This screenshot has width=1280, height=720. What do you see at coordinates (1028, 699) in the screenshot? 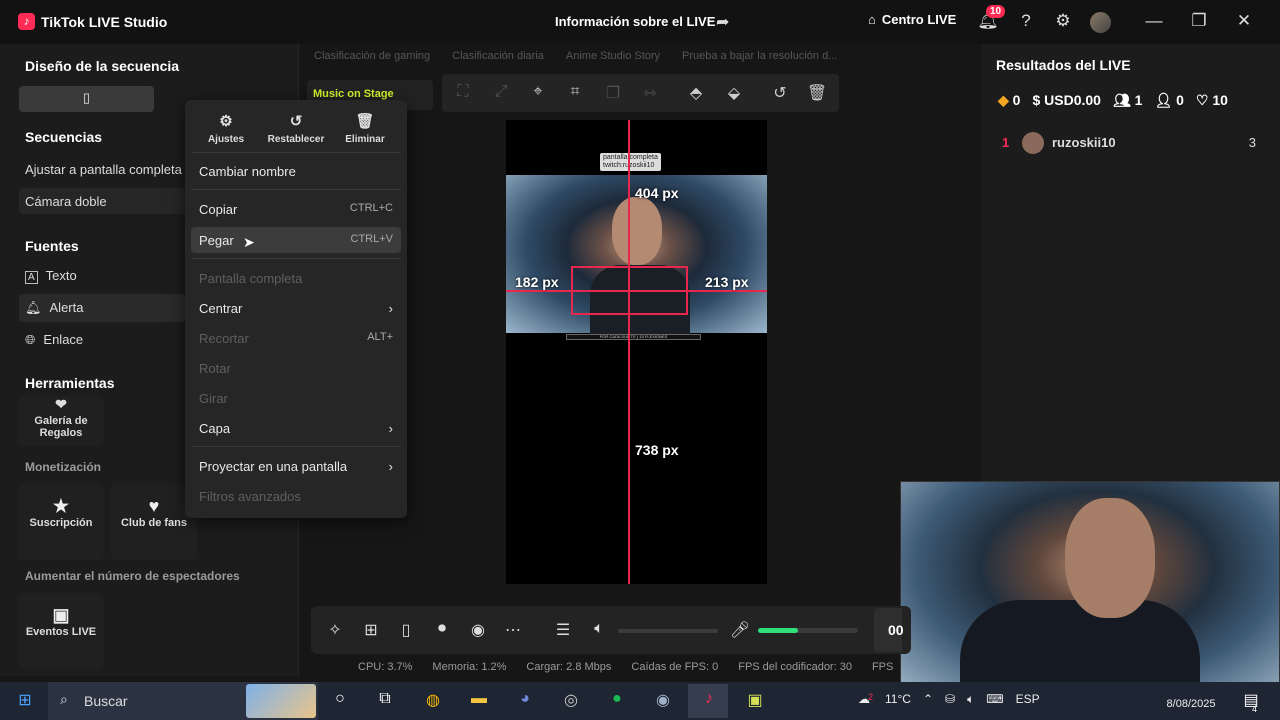
I see `language-indicator: ESP` at bounding box center [1028, 699].